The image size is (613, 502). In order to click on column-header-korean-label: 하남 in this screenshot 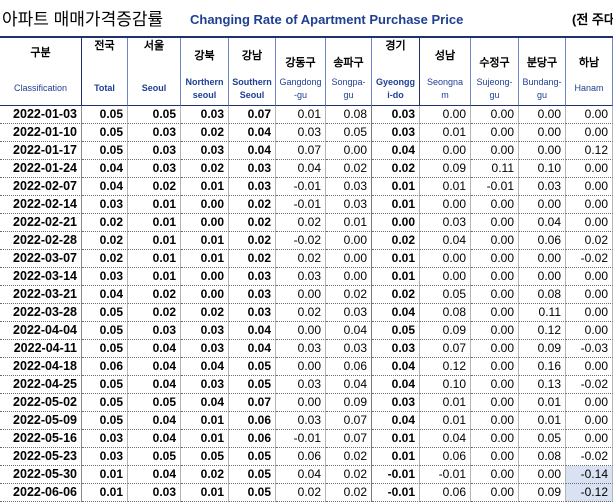, I will do `click(589, 63)`.